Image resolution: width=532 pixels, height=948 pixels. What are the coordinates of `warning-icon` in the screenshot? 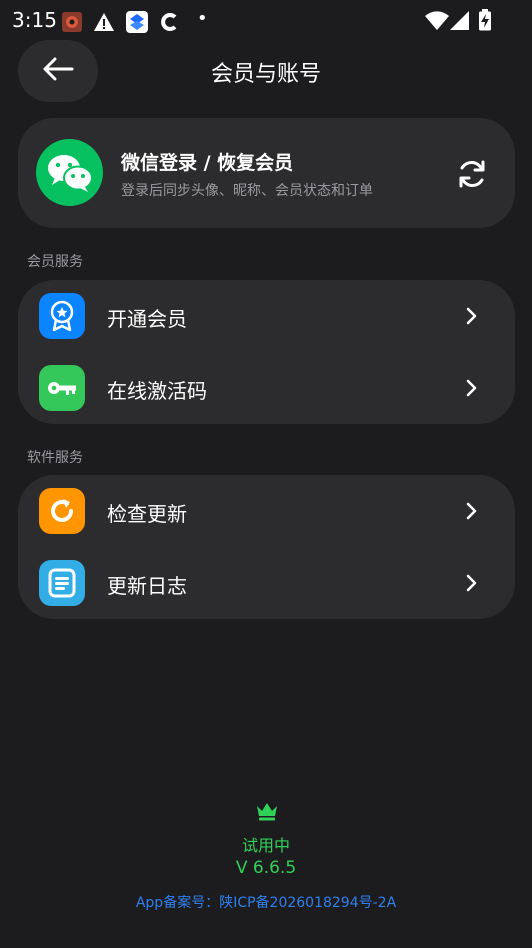 It's located at (104, 24).